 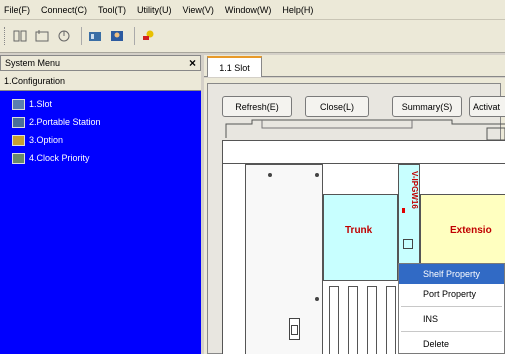 I want to click on menu-connect: Connect(C), so click(x=64, y=10).